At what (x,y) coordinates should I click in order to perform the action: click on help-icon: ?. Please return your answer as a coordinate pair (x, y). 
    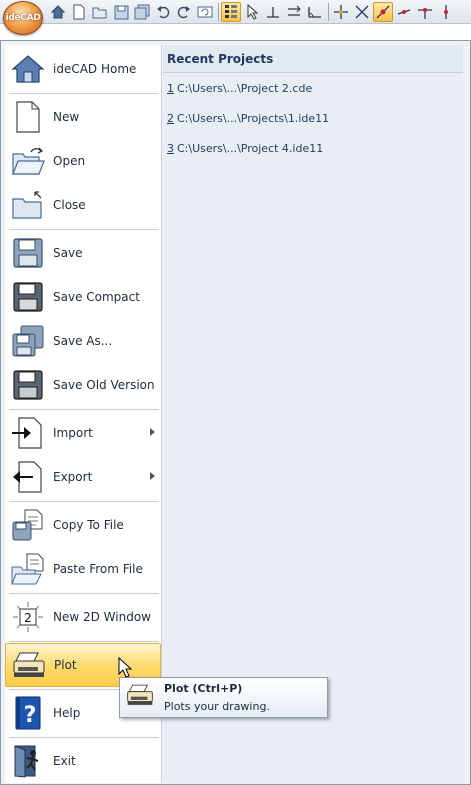
    Looking at the image, I should click on (28, 713).